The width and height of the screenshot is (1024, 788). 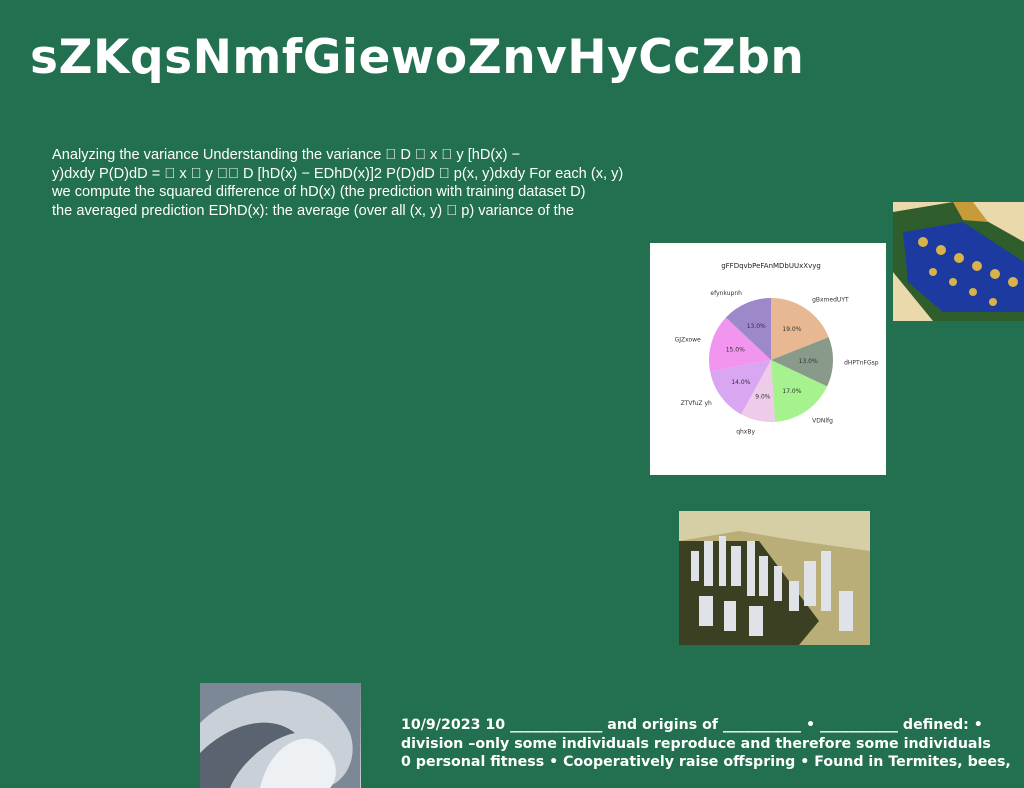 I want to click on temple-roof-image, so click(x=958, y=261).